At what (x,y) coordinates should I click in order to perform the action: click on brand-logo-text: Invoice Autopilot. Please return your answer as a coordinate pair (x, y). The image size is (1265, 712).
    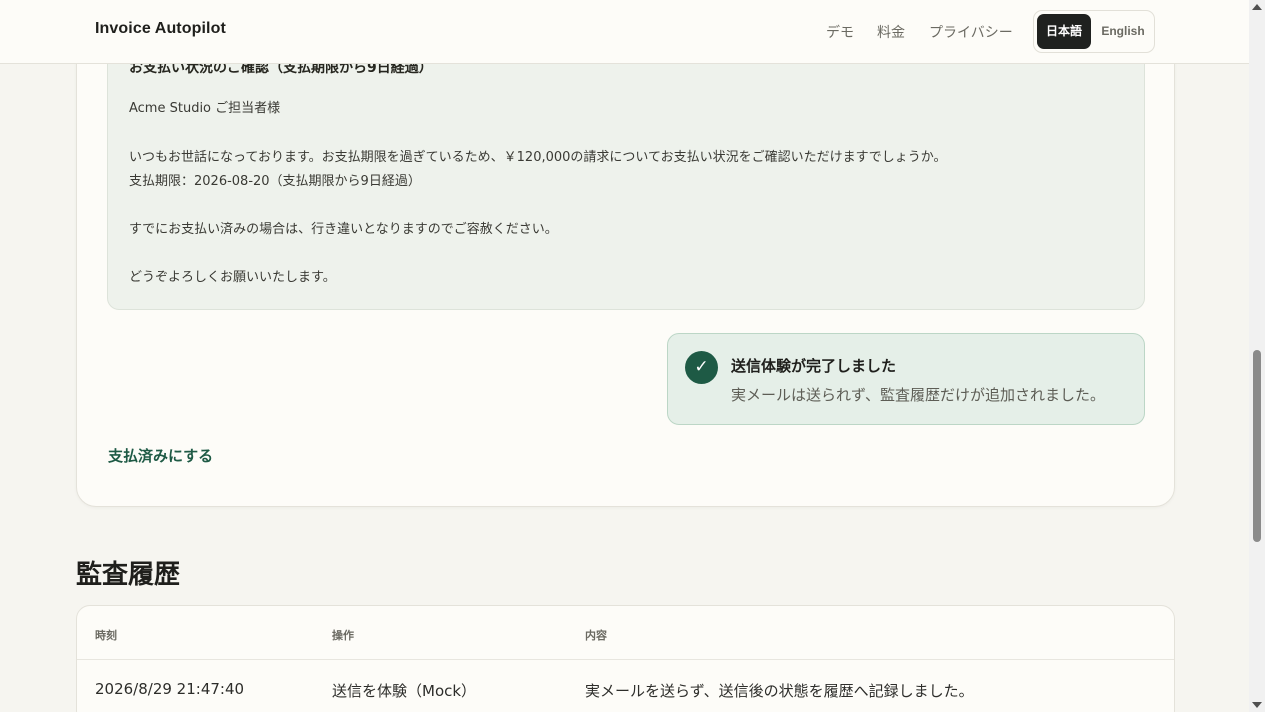
    Looking at the image, I should click on (160, 29).